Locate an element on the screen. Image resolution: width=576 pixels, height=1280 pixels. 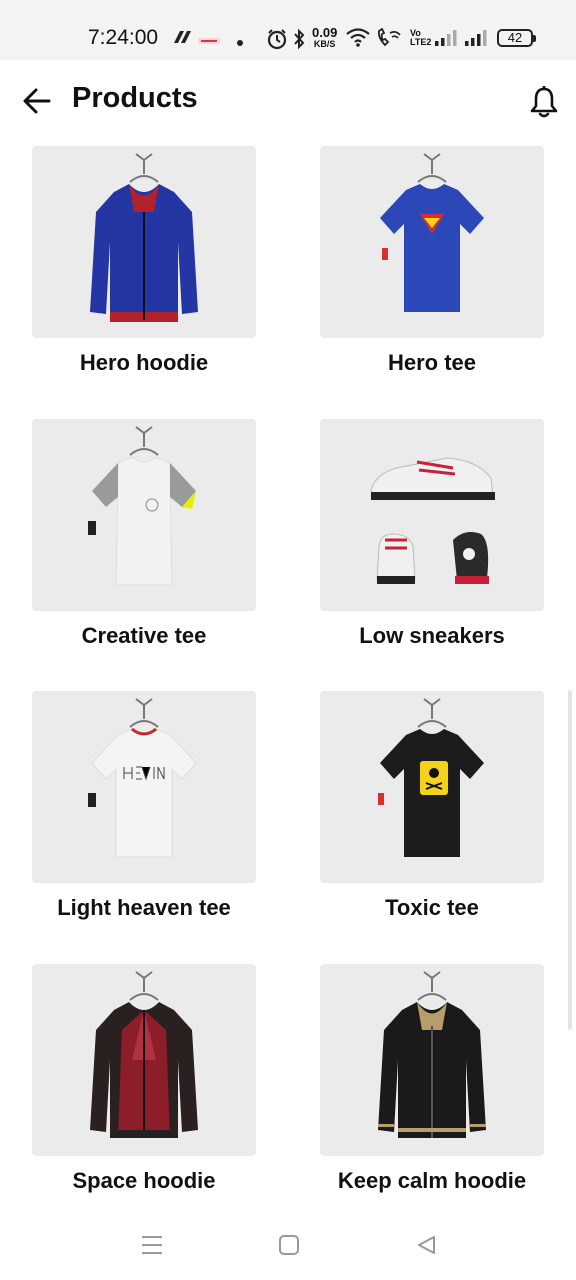
network-speed-value: 0.09 is located at coordinates (325, 32).